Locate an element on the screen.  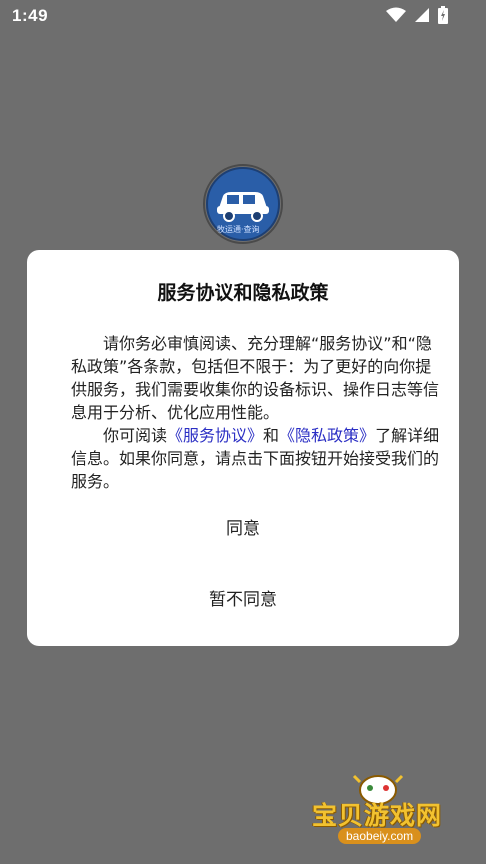
and-text: 和 is located at coordinates (271, 435).